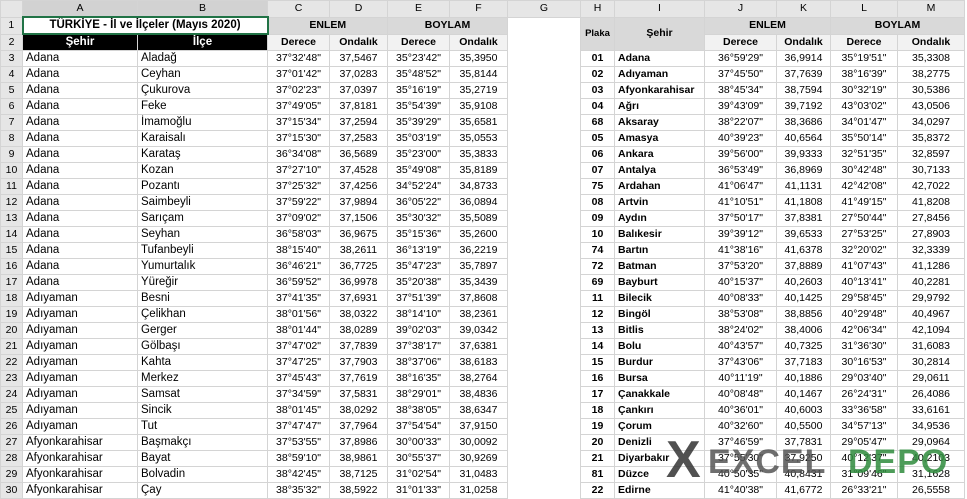  Describe the element at coordinates (478, 218) in the screenshot. I see `longitude-decimal-cell: 35,5089` at that location.